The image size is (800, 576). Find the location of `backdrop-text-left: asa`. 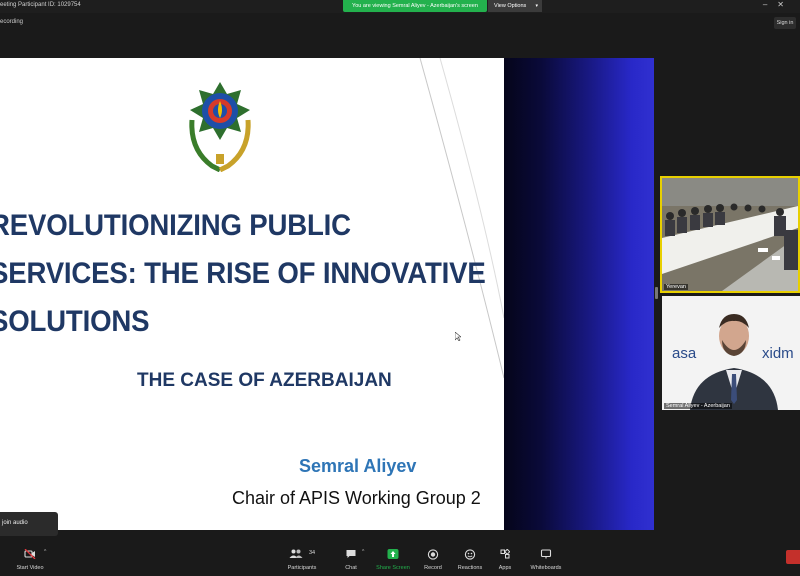

backdrop-text-left: asa is located at coordinates (684, 353).